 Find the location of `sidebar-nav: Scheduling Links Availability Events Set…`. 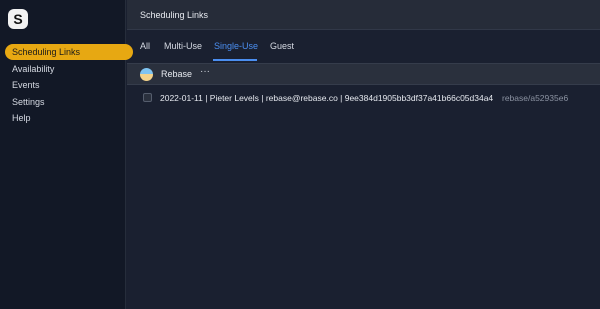

sidebar-nav: Scheduling Links Availability Events Set… is located at coordinates (69, 85).